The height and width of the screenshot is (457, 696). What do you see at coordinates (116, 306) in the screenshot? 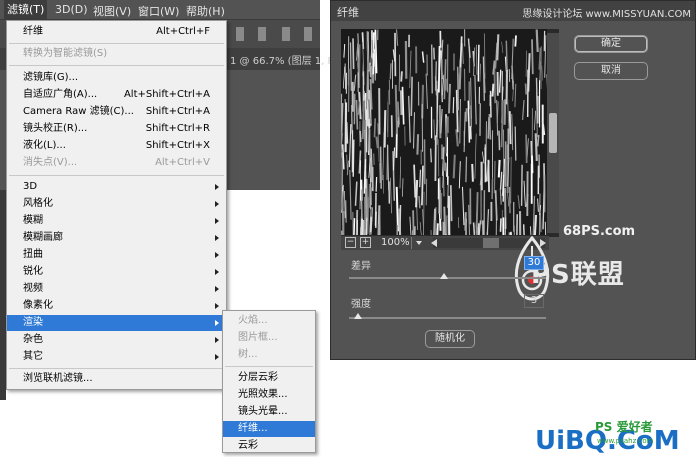
I see `menu-item-pixelate: 像素化` at bounding box center [116, 306].